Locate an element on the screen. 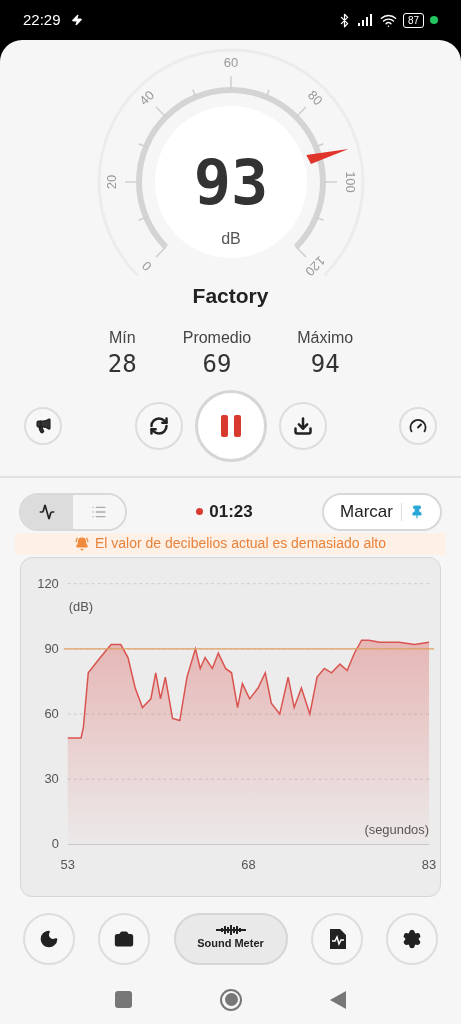 Image resolution: width=461 pixels, height=1024 pixels. sound-alert-button is located at coordinates (43, 425).